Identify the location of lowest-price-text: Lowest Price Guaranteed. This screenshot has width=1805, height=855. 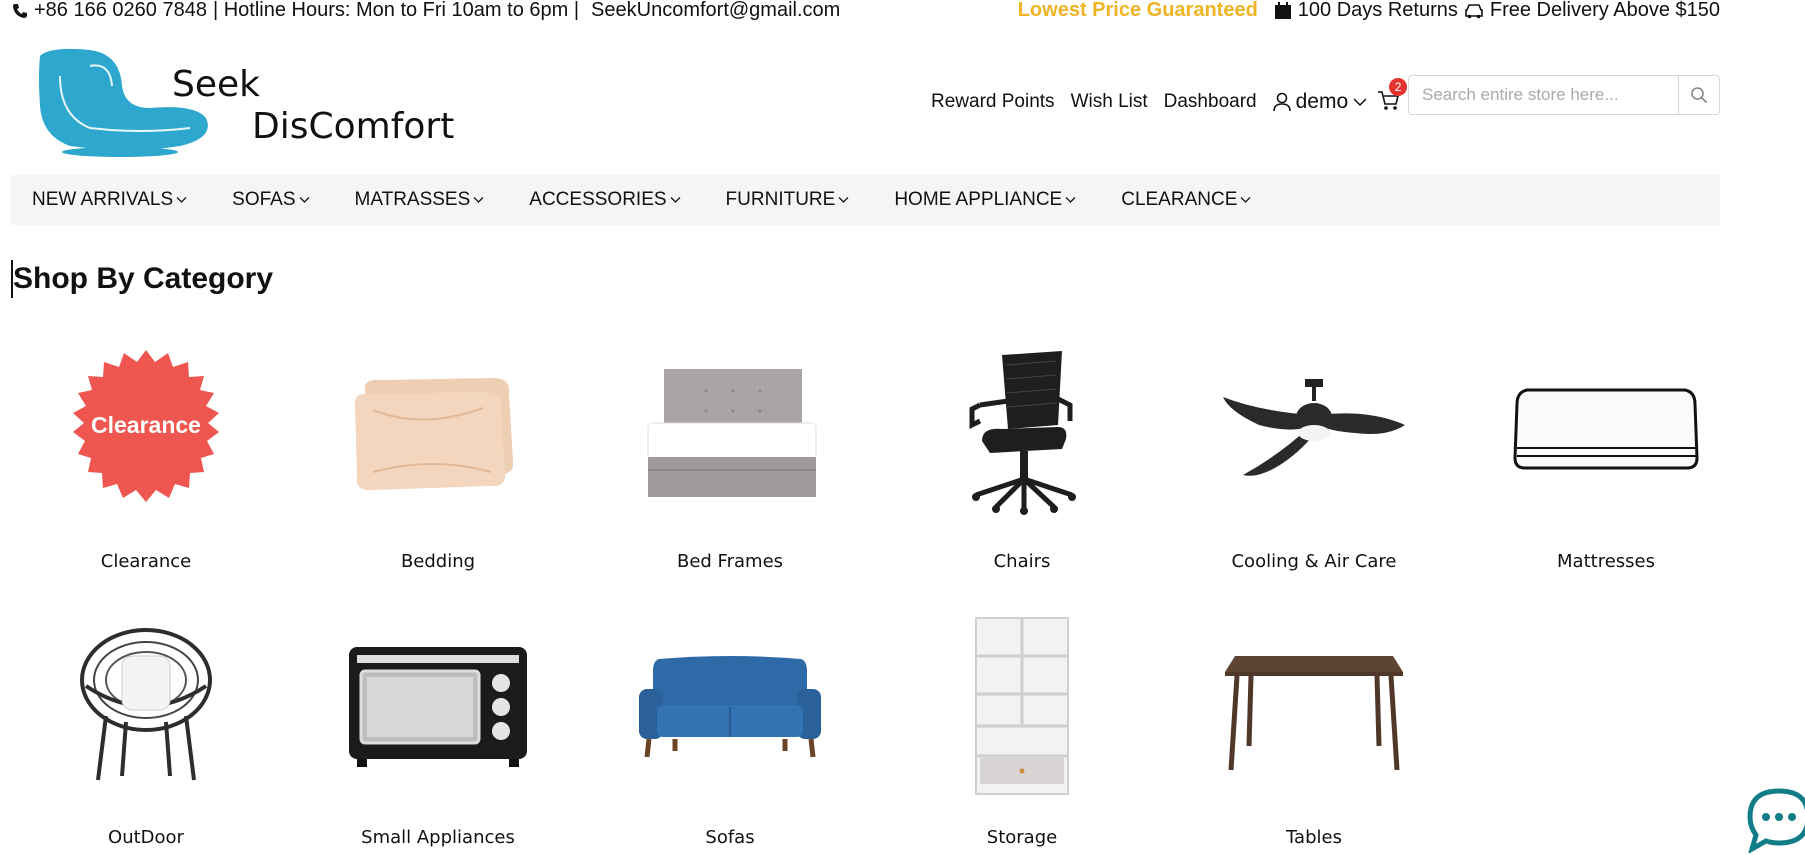
(1137, 10).